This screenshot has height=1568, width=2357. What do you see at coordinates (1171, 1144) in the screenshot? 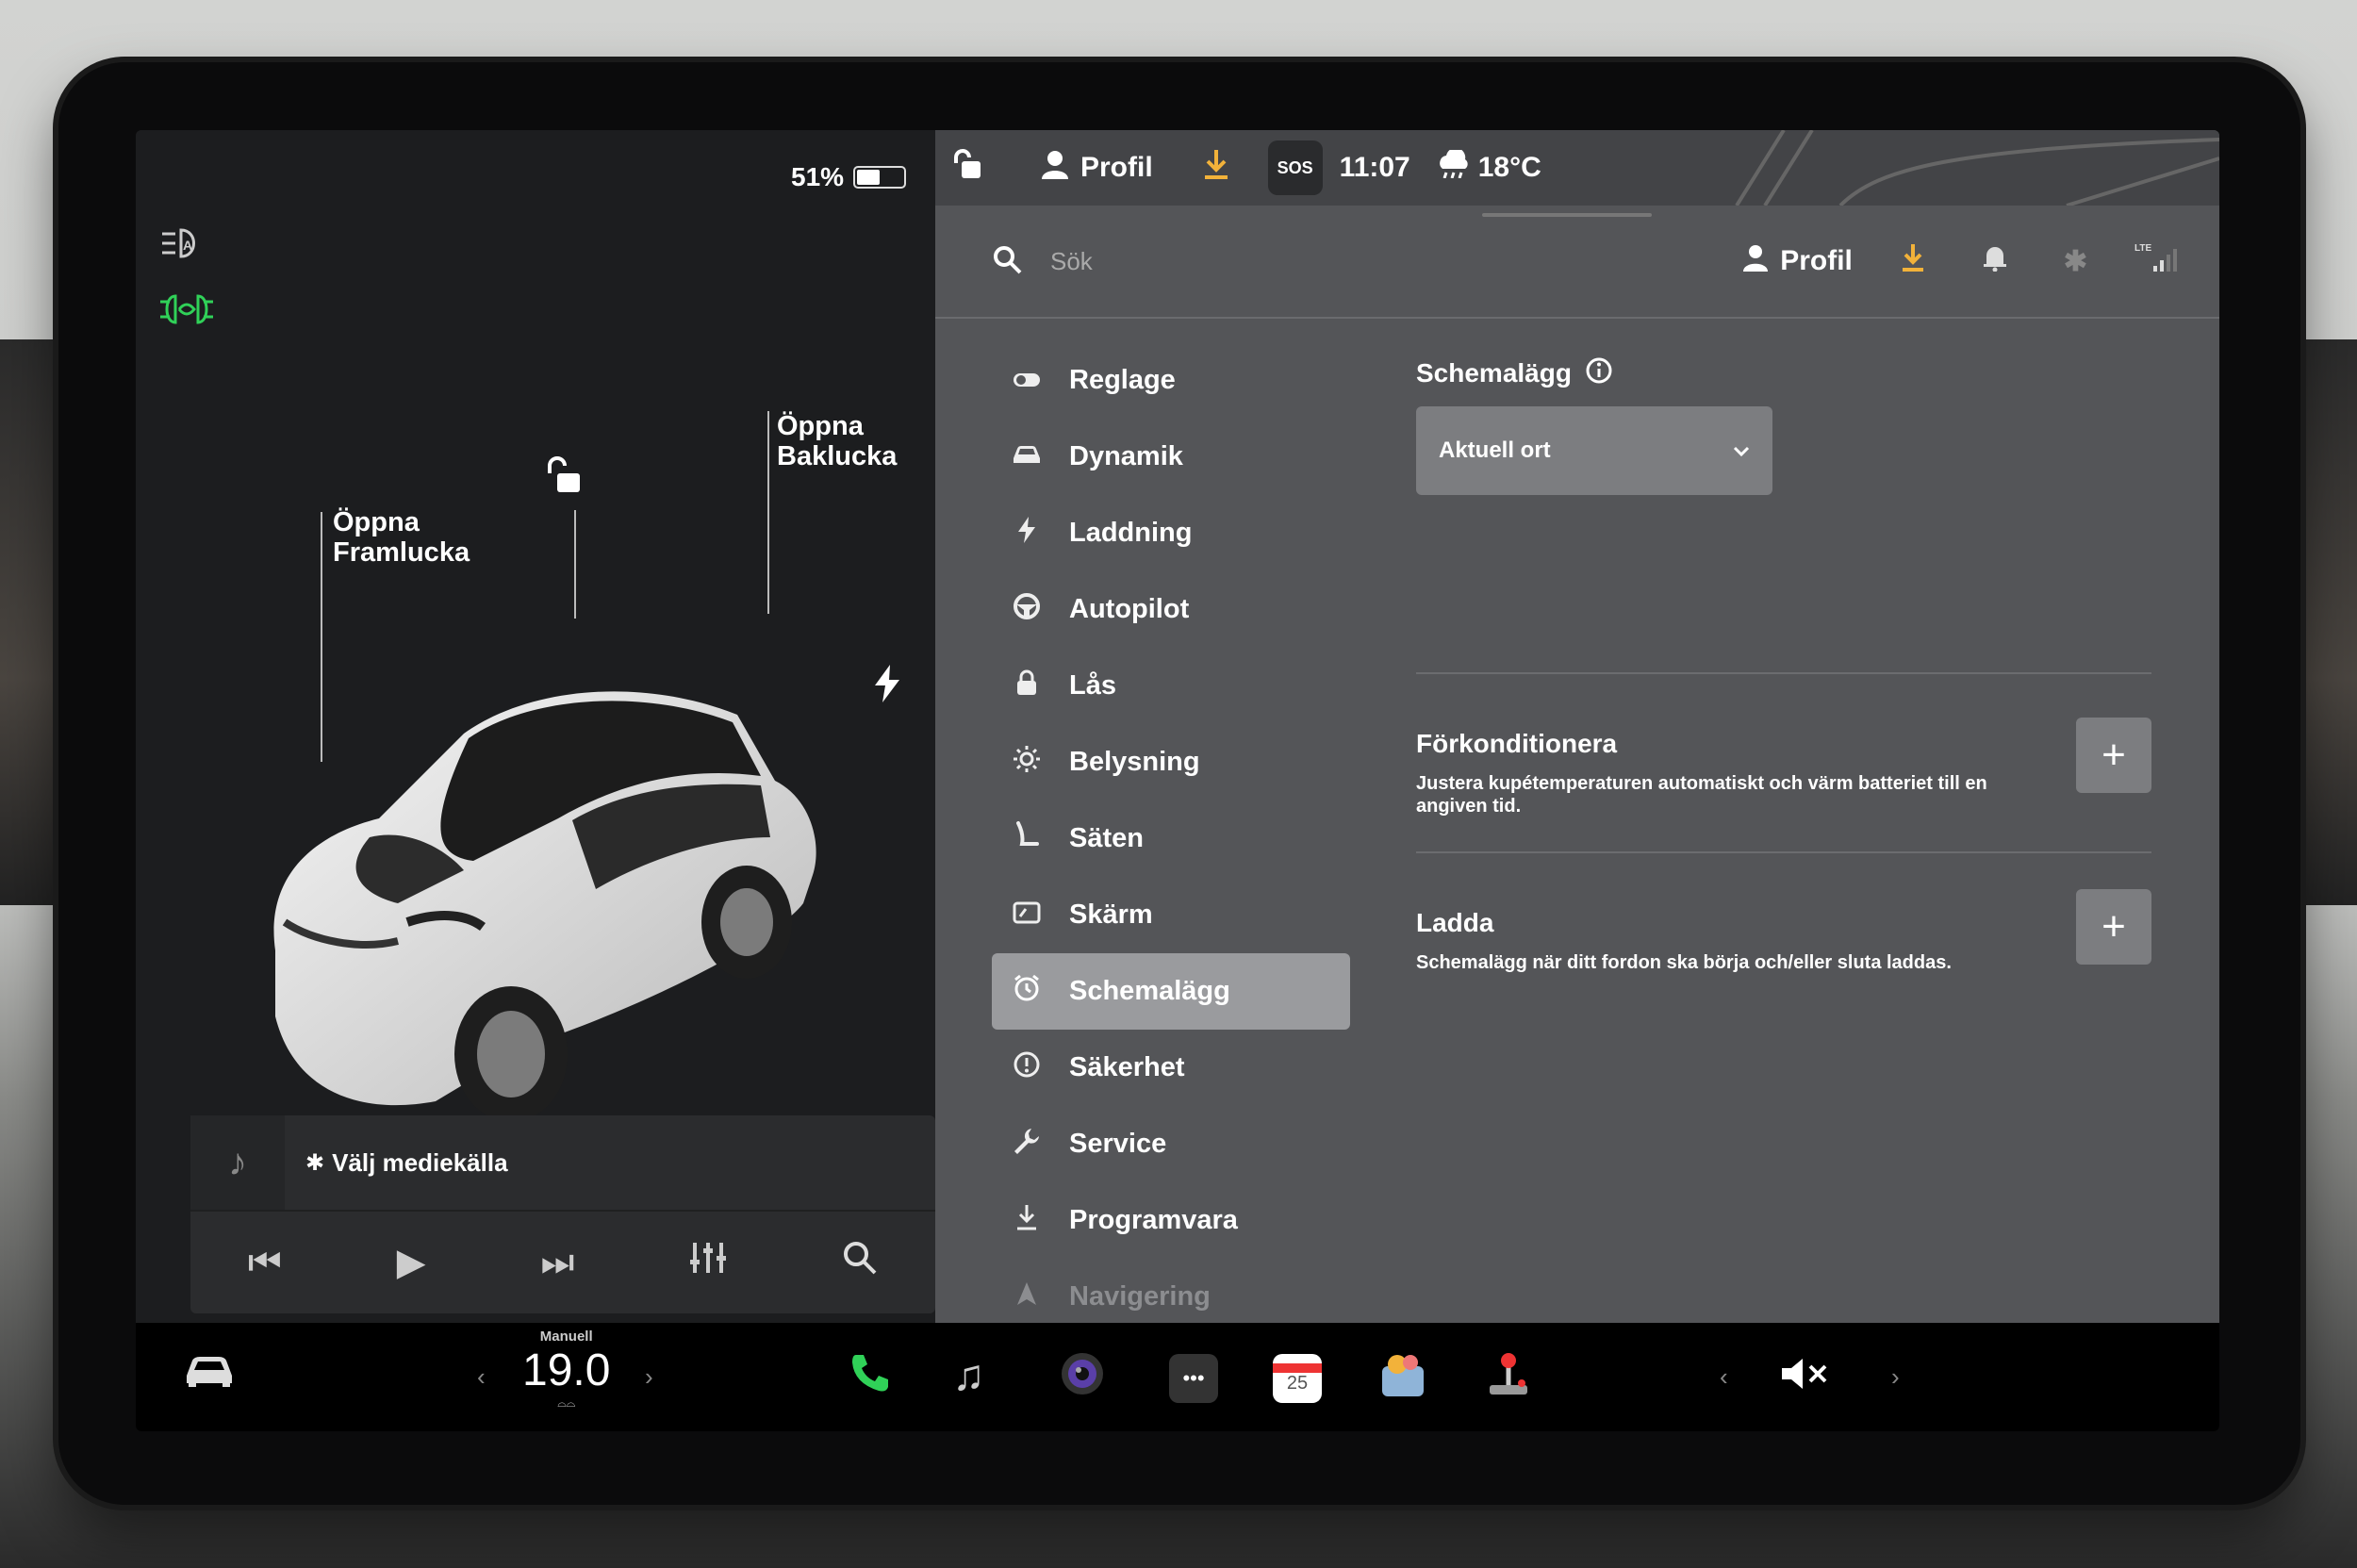
I see `menu-item-service: Service` at bounding box center [1171, 1144].